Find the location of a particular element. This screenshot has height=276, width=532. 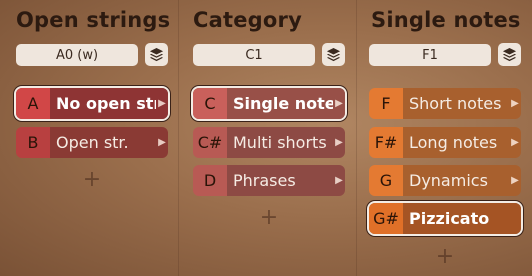

item-key: B is located at coordinates (33, 142).